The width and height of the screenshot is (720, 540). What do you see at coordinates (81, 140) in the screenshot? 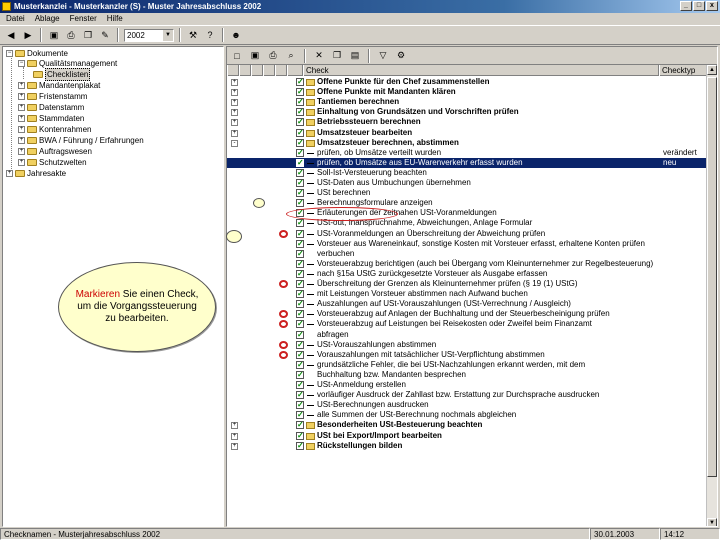
I see `tree-item-bwa: + BWA / Führung / Erfahrungen` at bounding box center [81, 140].